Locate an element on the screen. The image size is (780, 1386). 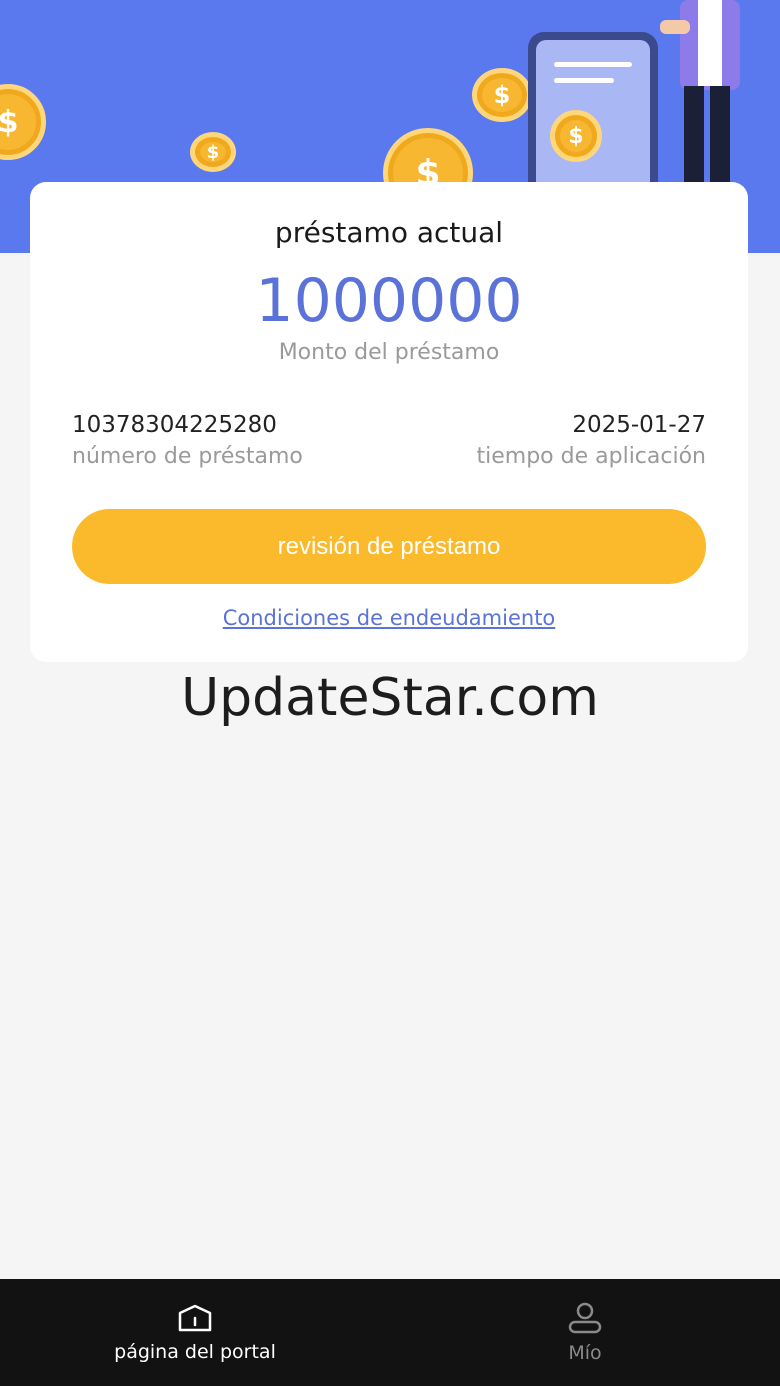
user-icon is located at coordinates (585, 1317).